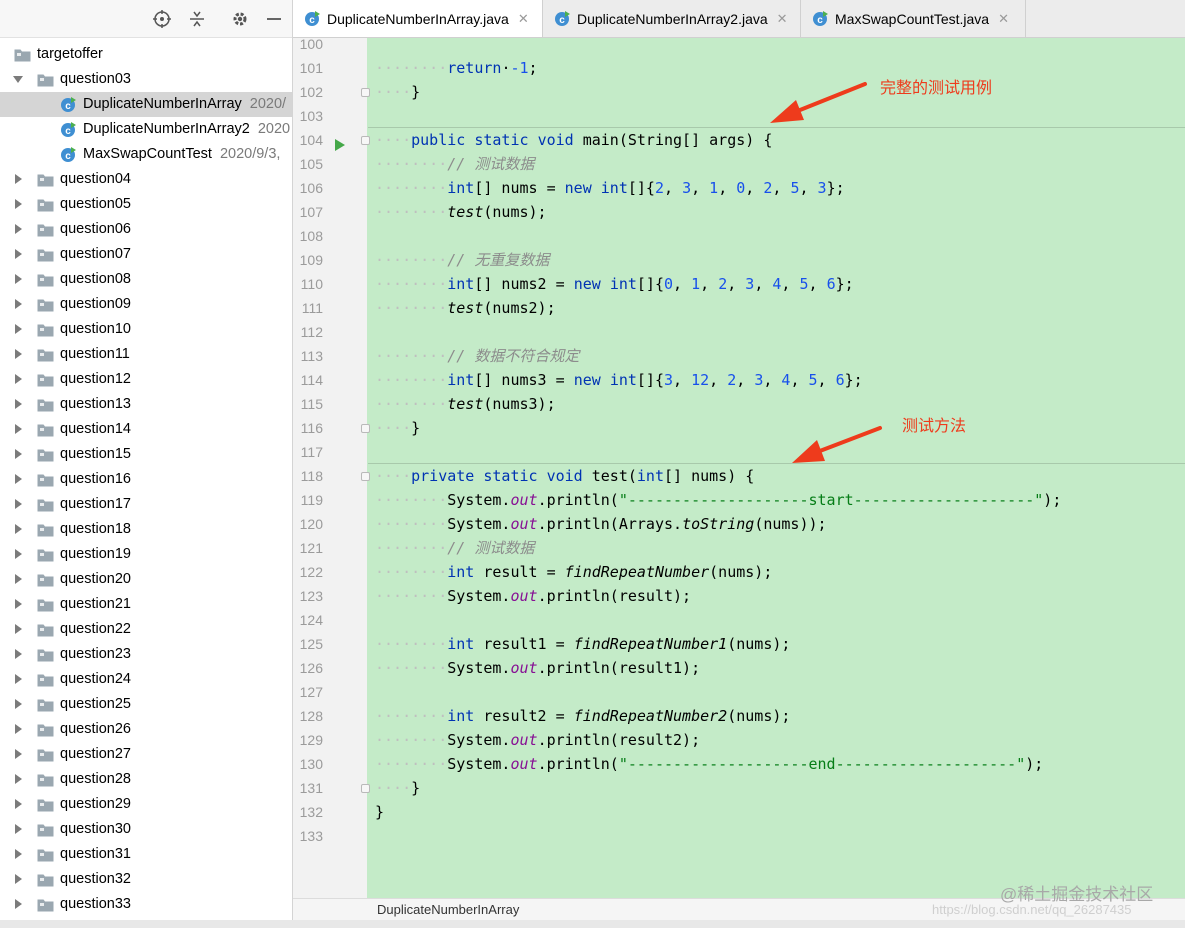  What do you see at coordinates (146, 529) in the screenshot?
I see `tree-item-folder: question18` at bounding box center [146, 529].